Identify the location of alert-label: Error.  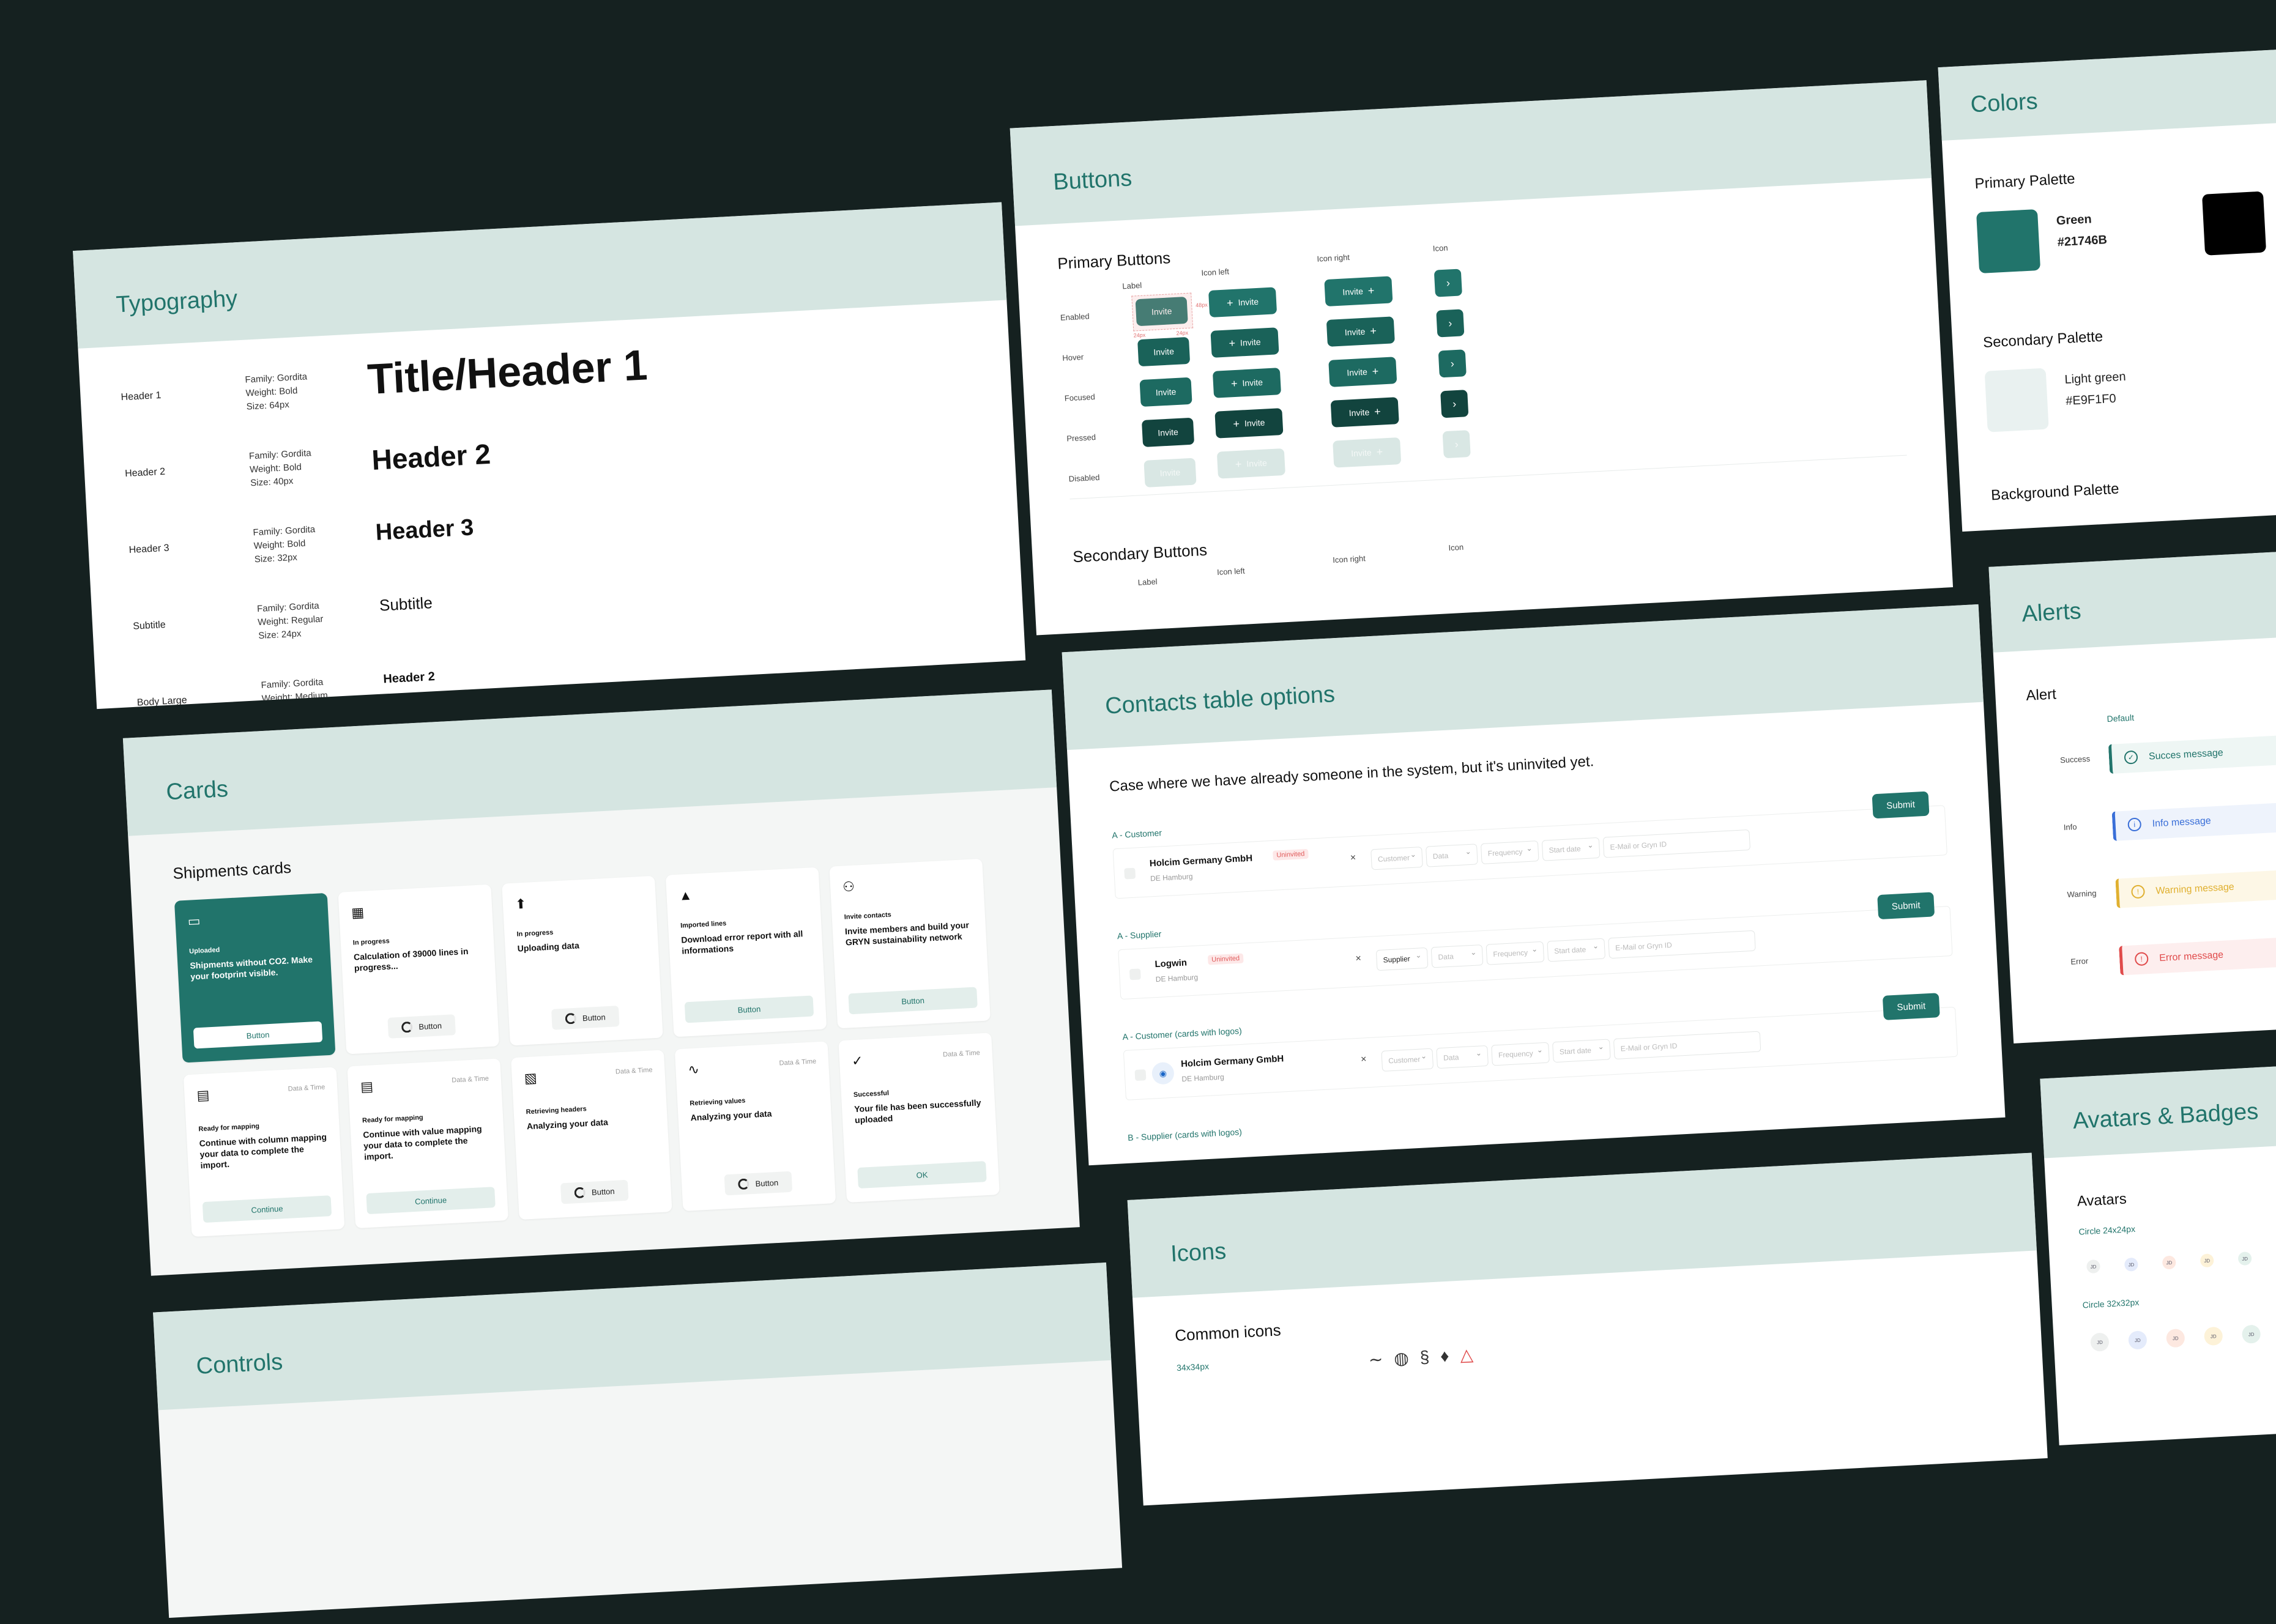
(2079, 961).